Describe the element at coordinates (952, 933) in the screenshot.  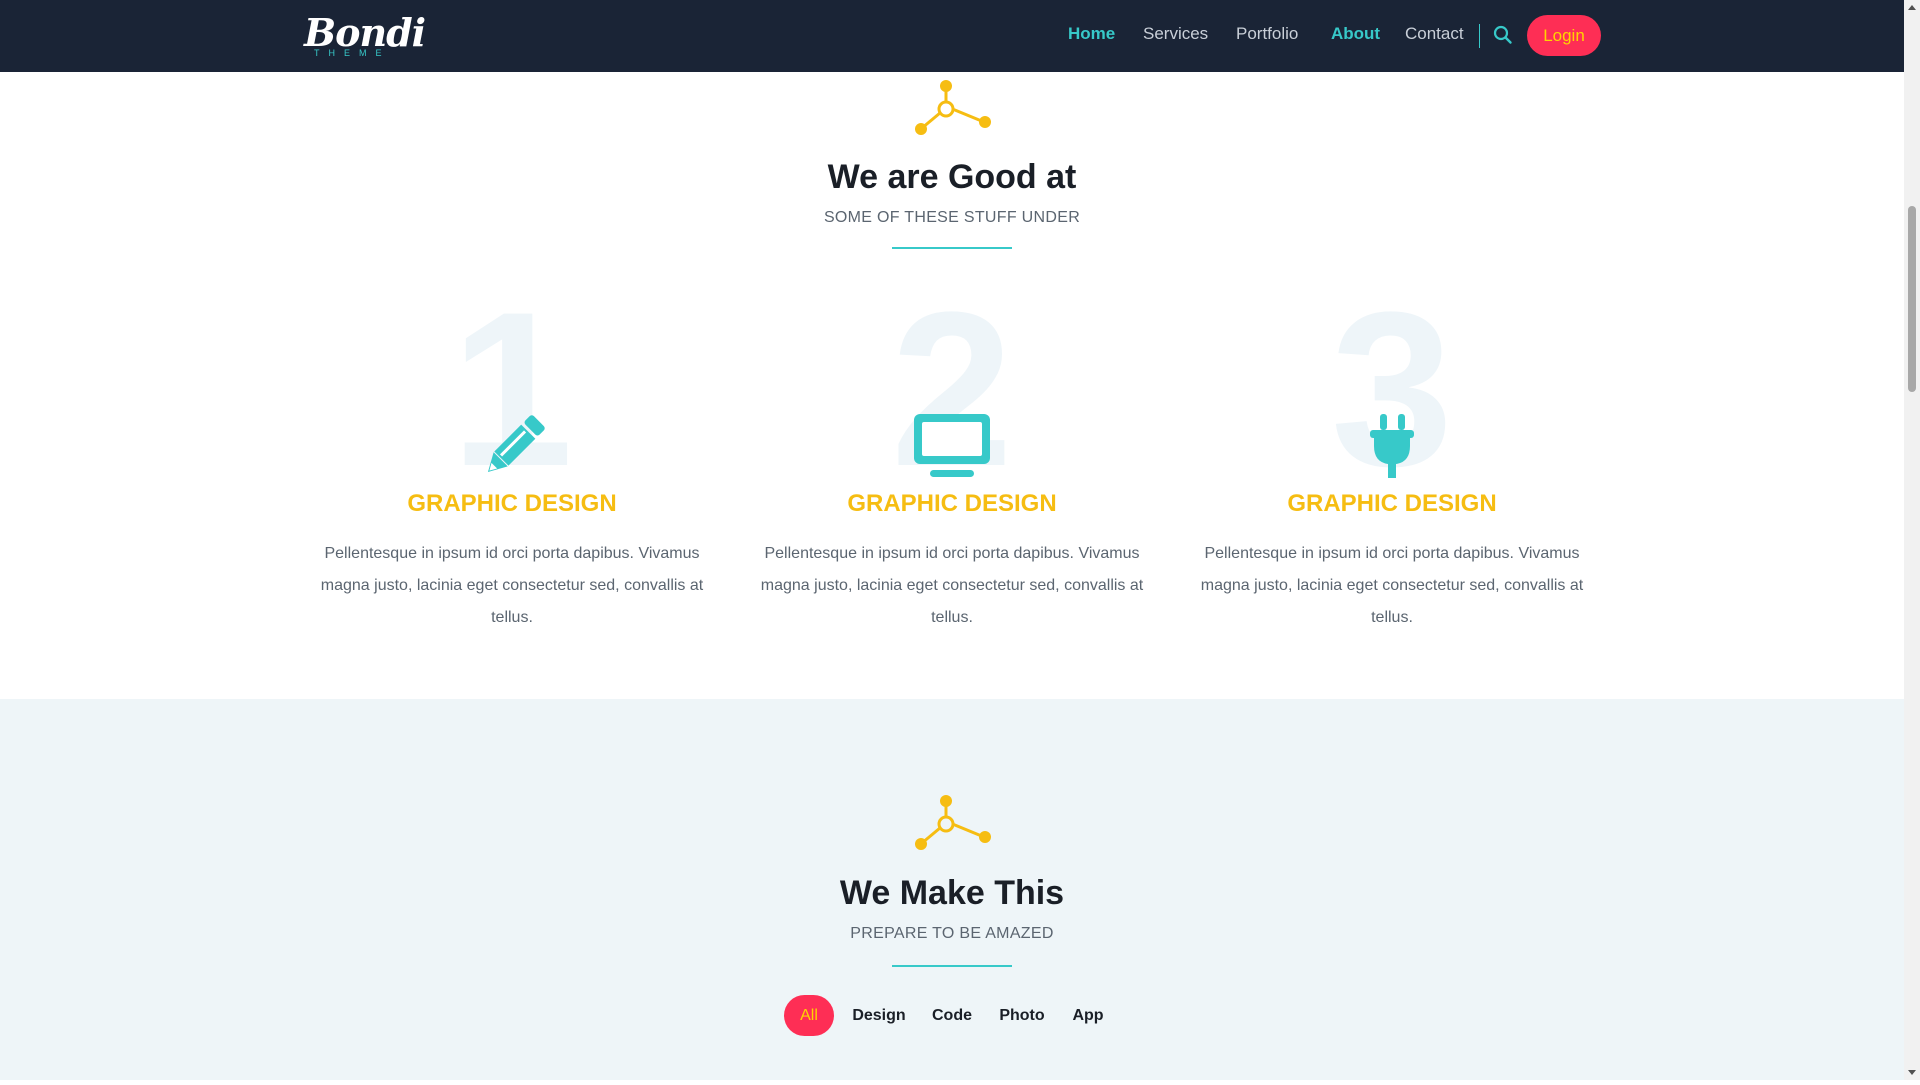
I see `section-subtitle: PREPARE TO BE AMAZED` at that location.